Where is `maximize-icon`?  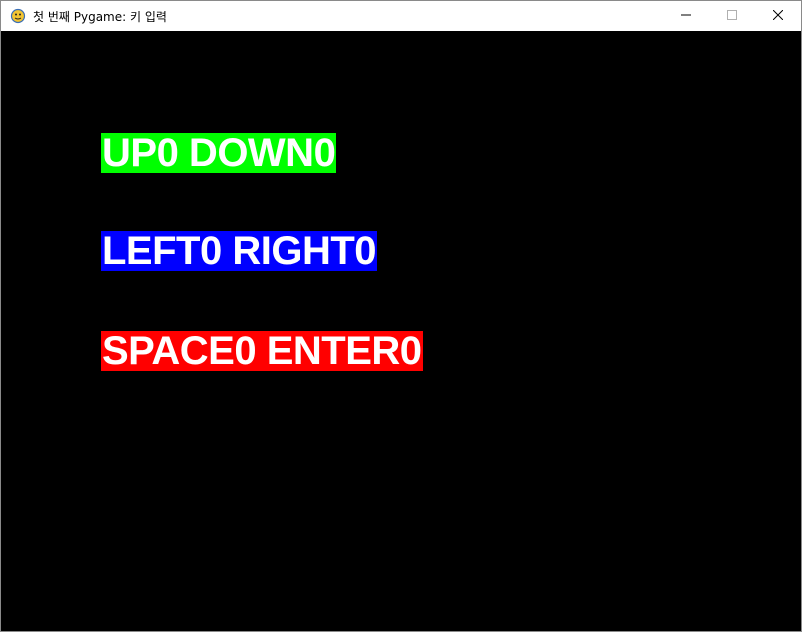 maximize-icon is located at coordinates (732, 16).